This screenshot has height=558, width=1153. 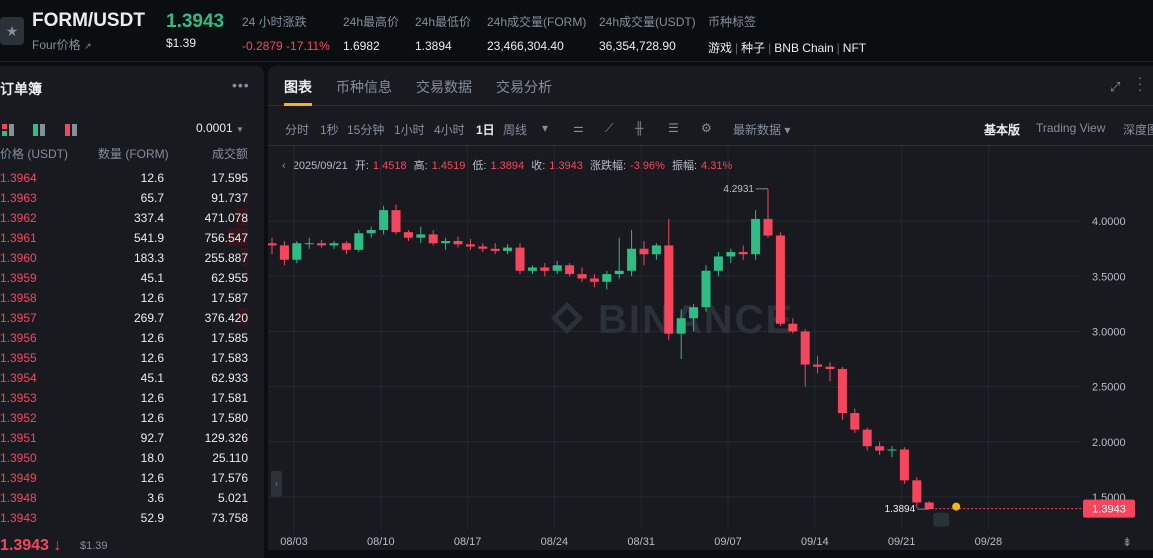 I want to click on orderbook-total: 91.737, so click(x=229, y=198).